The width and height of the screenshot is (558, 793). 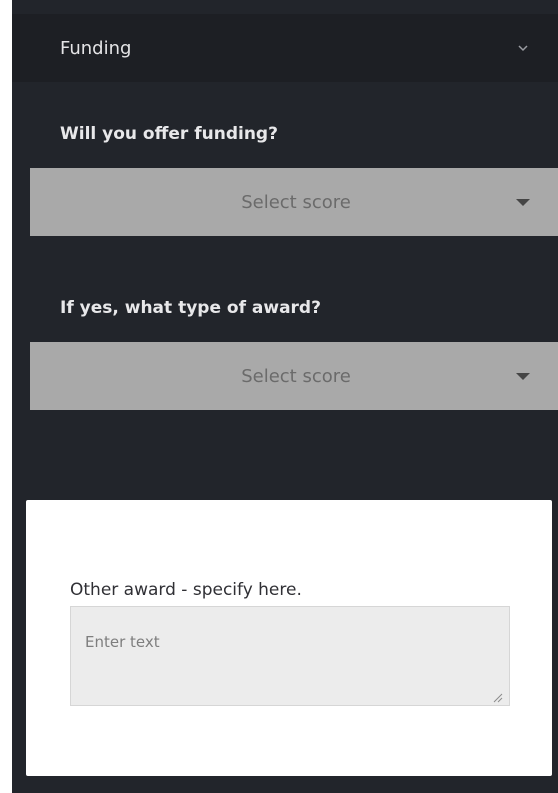 I want to click on resize-handle-icon, so click(x=498, y=696).